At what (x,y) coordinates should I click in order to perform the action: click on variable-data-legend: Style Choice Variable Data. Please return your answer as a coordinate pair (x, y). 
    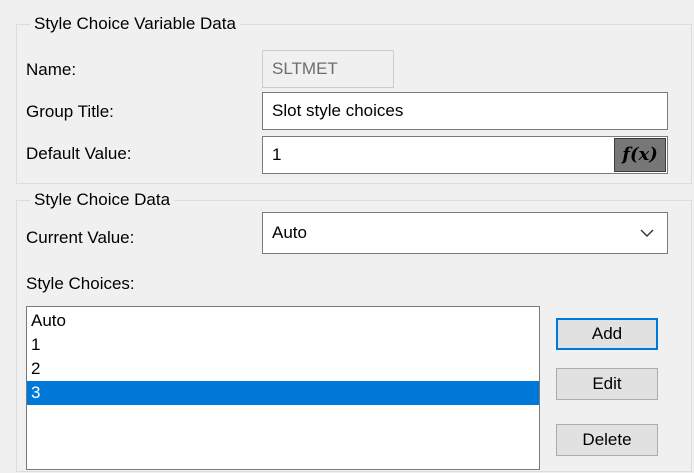
    Looking at the image, I should click on (135, 24).